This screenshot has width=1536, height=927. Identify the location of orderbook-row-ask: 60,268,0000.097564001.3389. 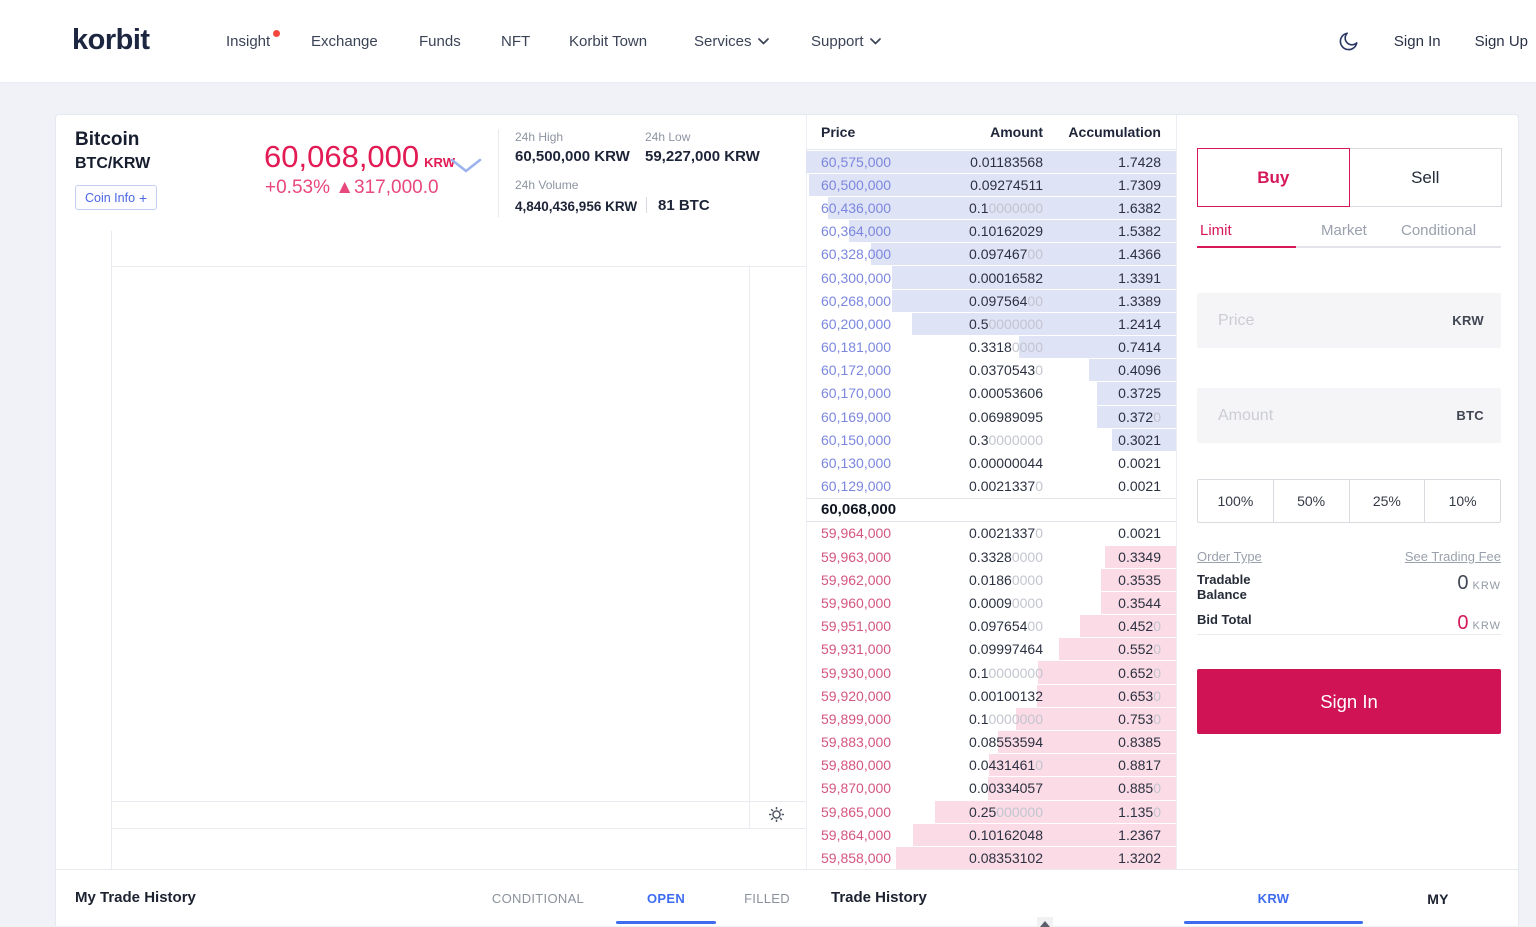
(991, 300).